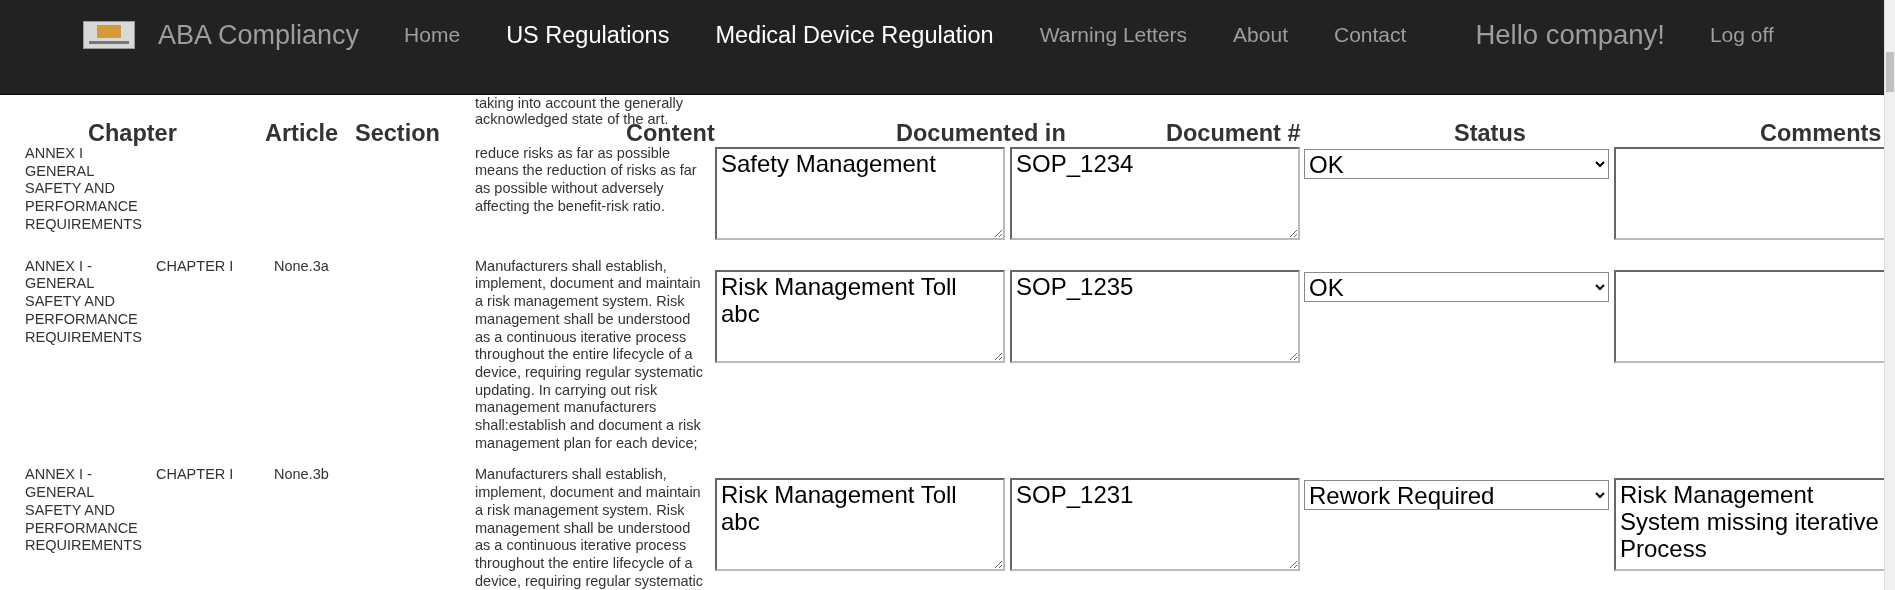 This screenshot has height=590, width=1895. Describe the element at coordinates (1113, 35) in the screenshot. I see `nav-link: Warning Letters` at that location.